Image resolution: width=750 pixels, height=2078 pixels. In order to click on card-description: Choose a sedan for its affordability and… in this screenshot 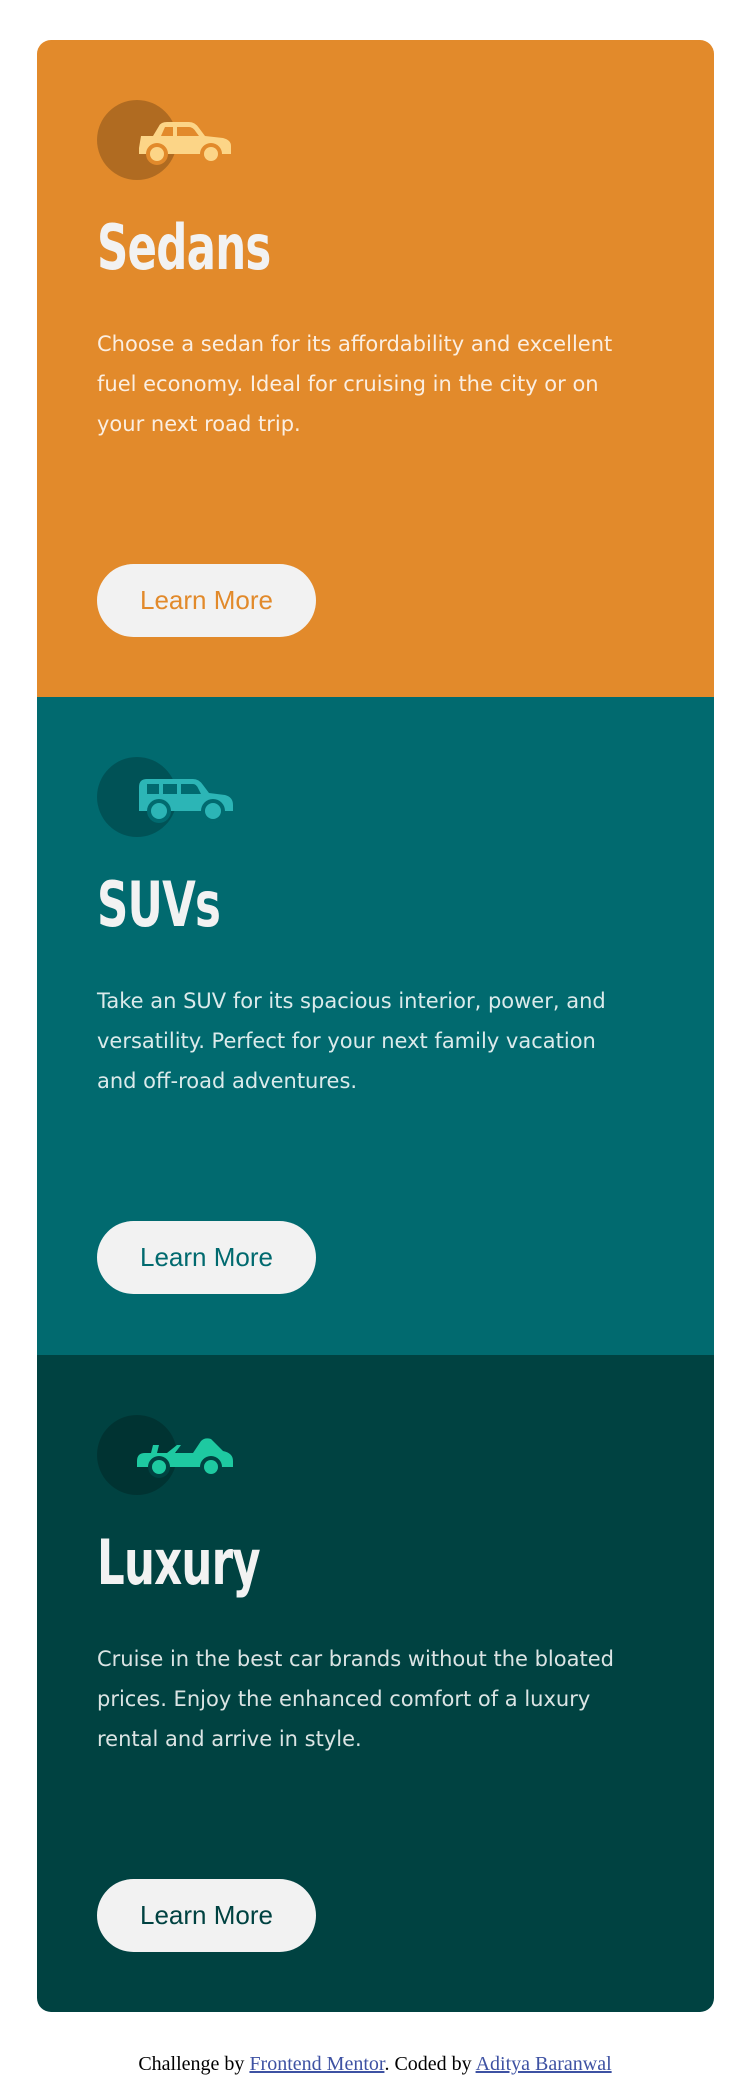, I will do `click(355, 384)`.